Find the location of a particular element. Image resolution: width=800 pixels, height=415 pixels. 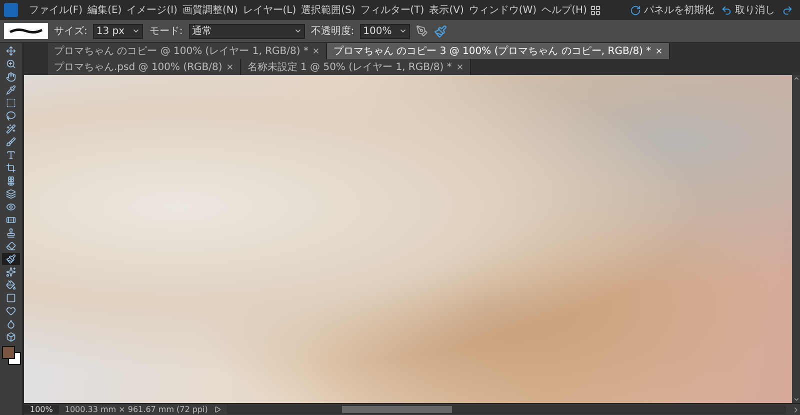

brush-settings-icon is located at coordinates (441, 31).